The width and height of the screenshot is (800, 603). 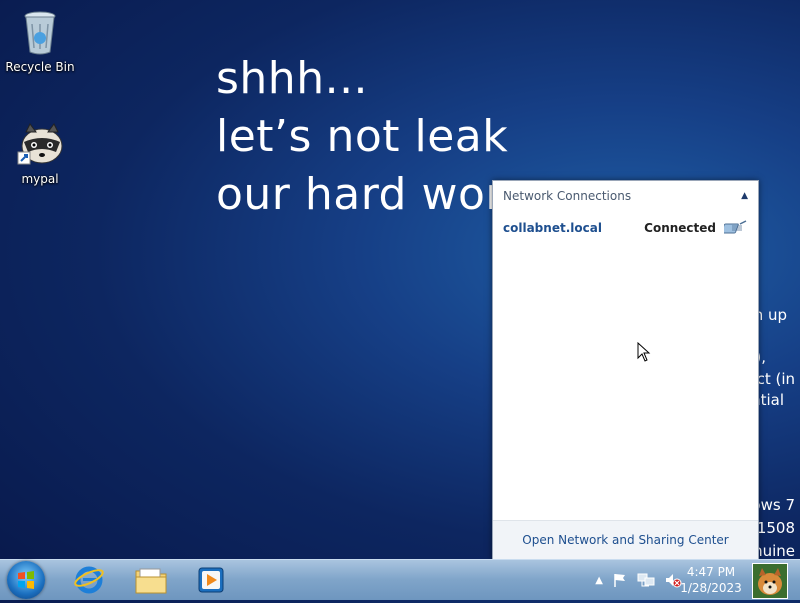 I want to click on wallpaper-fragment: nuine, so click(x=774, y=551).